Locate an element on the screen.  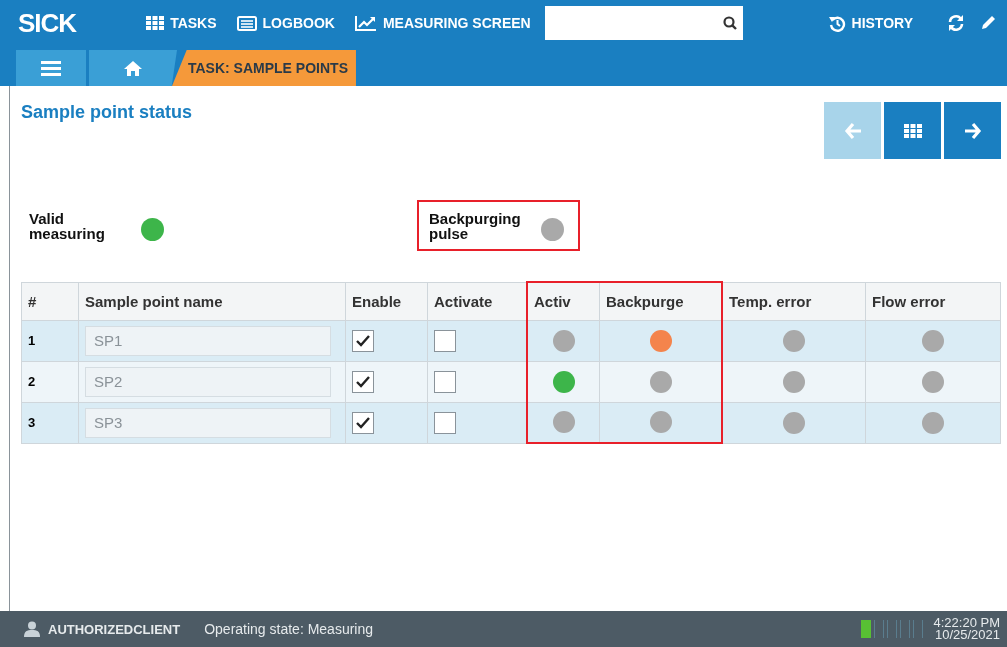
home-button is located at coordinates (133, 68).